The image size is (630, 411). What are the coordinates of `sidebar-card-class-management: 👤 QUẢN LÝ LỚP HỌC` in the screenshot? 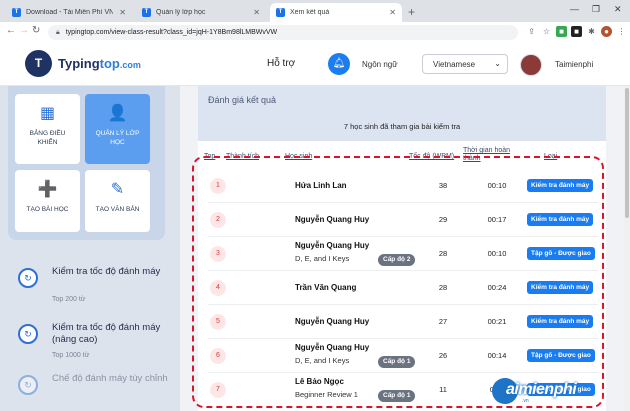 It's located at (117, 129).